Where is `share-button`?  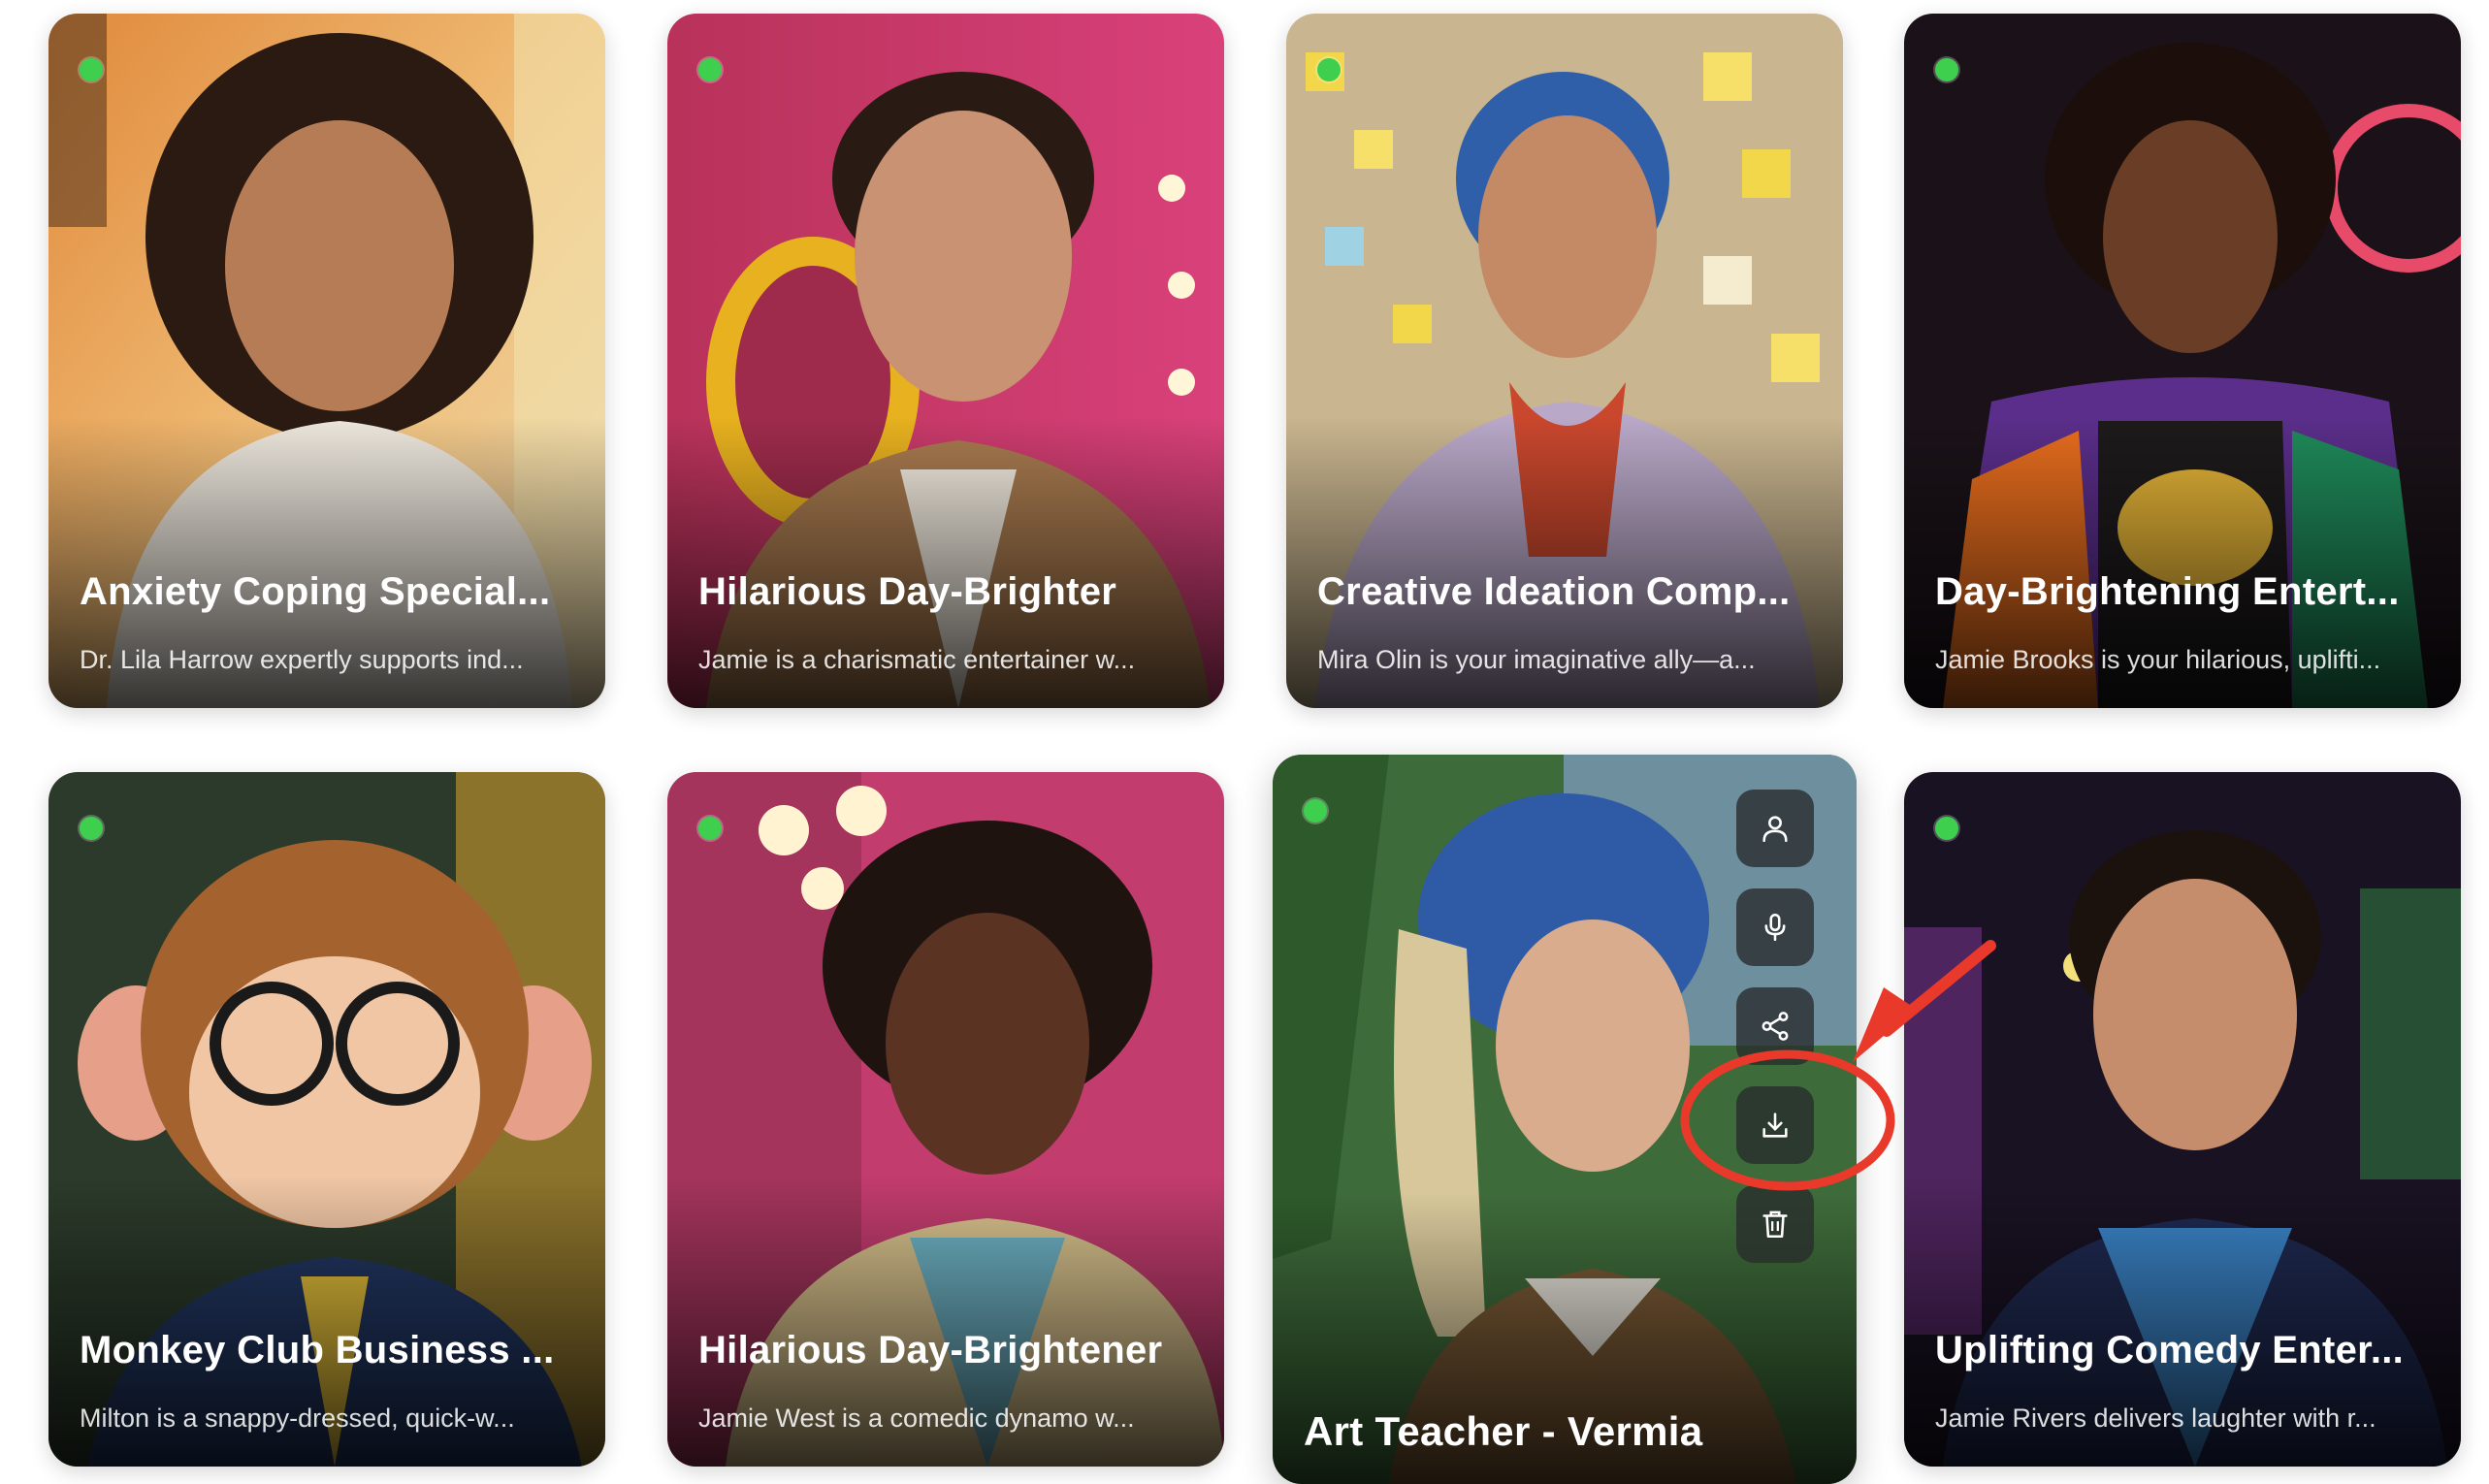 share-button is located at coordinates (1775, 1026).